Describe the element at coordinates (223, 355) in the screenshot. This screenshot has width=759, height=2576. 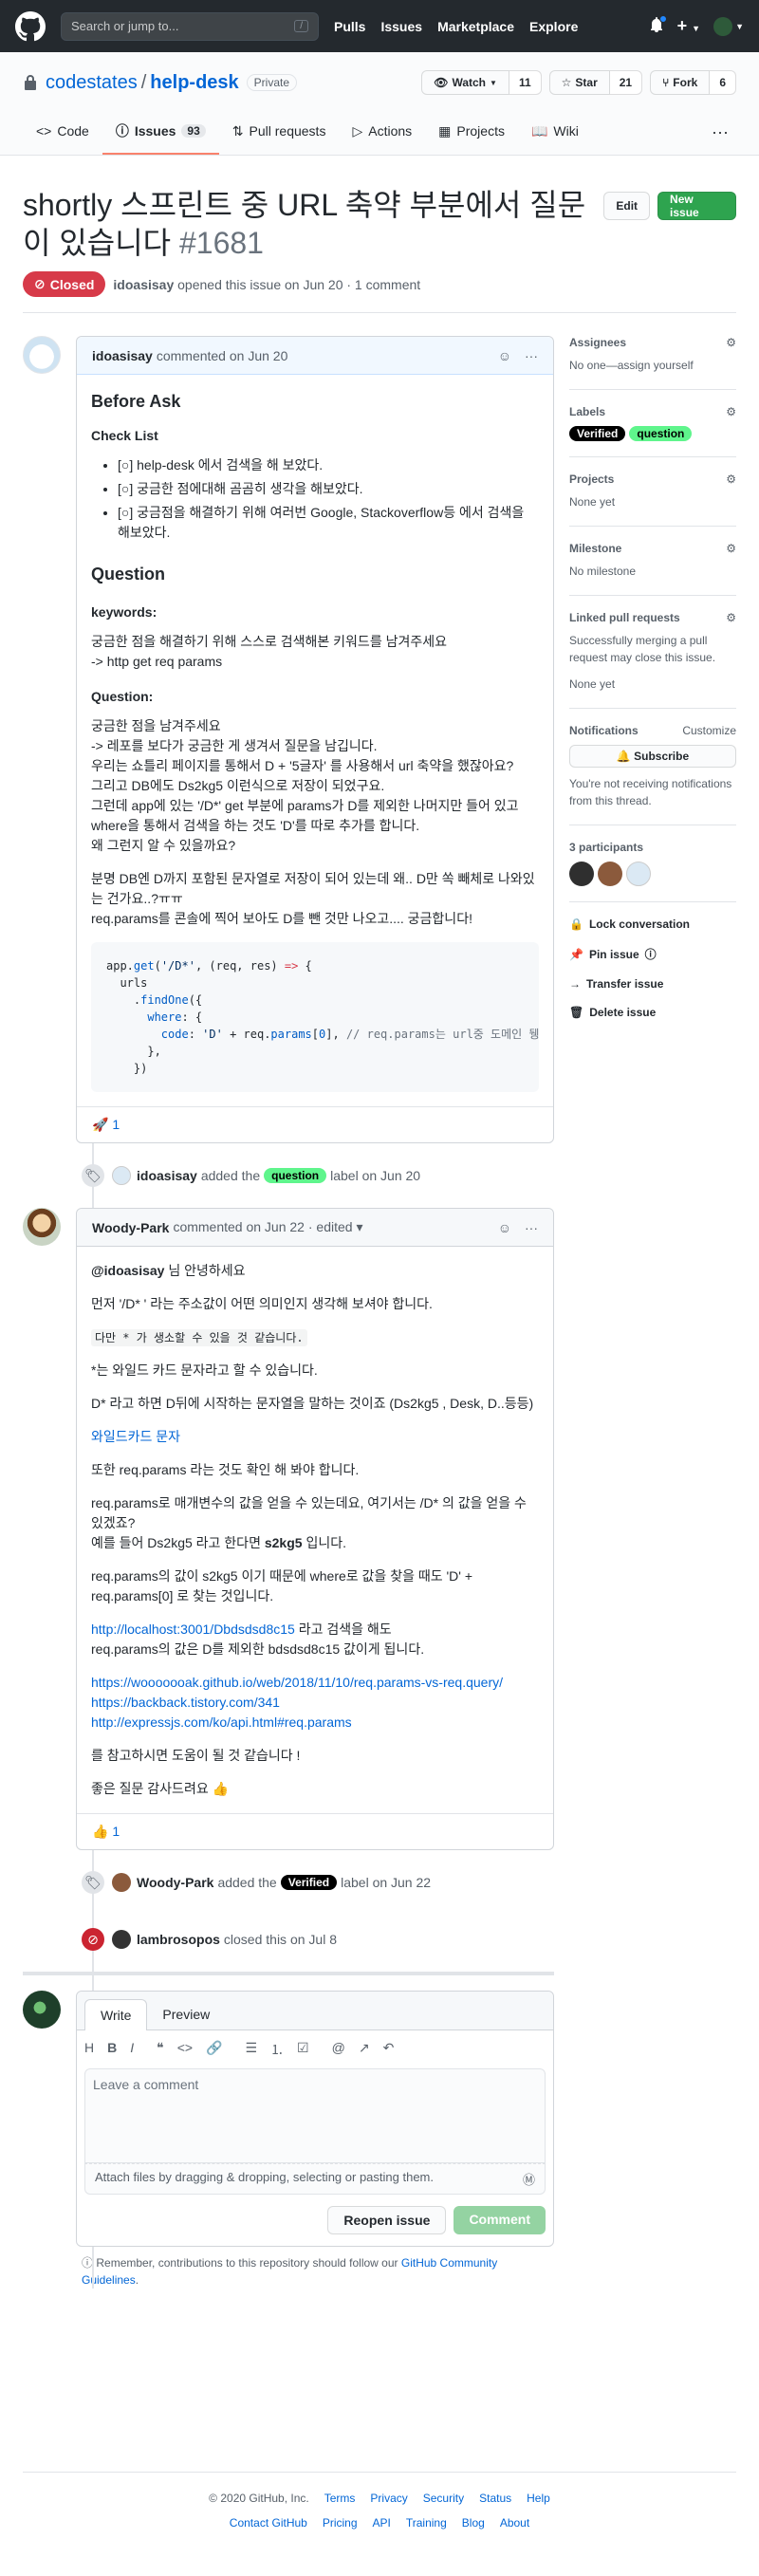
I see `comment-timestamp: commented on Jun 20` at that location.